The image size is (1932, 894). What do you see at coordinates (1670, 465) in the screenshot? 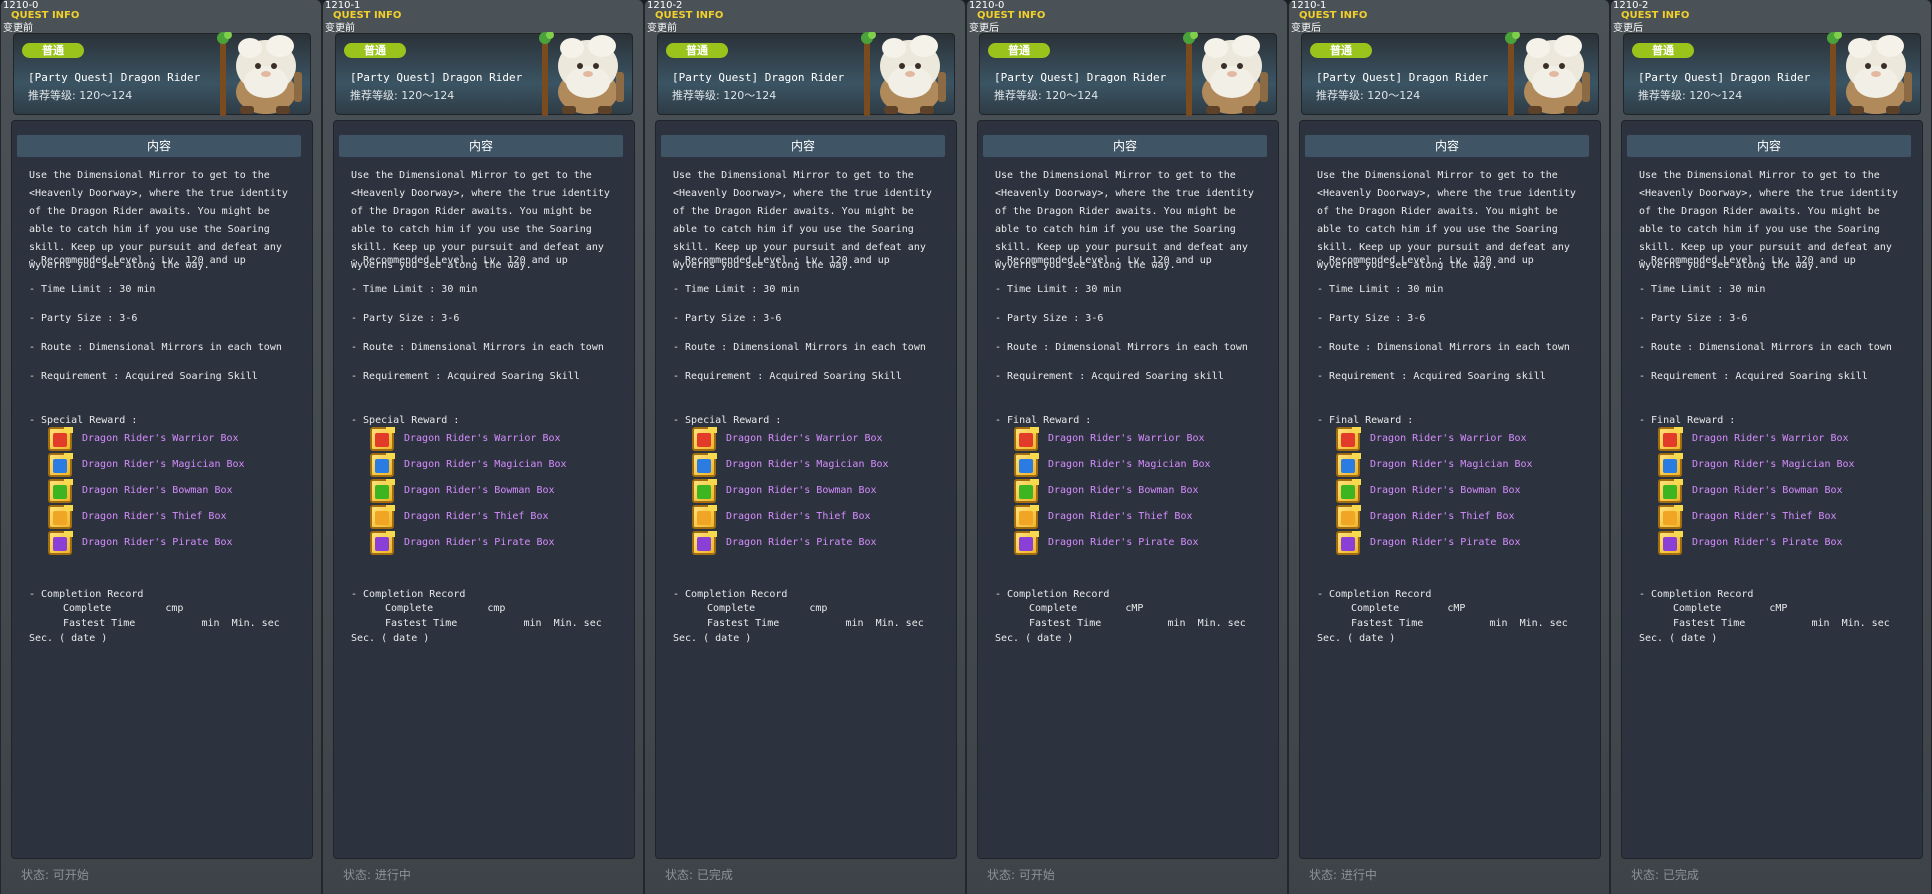
I see `magician-box-icon` at bounding box center [1670, 465].